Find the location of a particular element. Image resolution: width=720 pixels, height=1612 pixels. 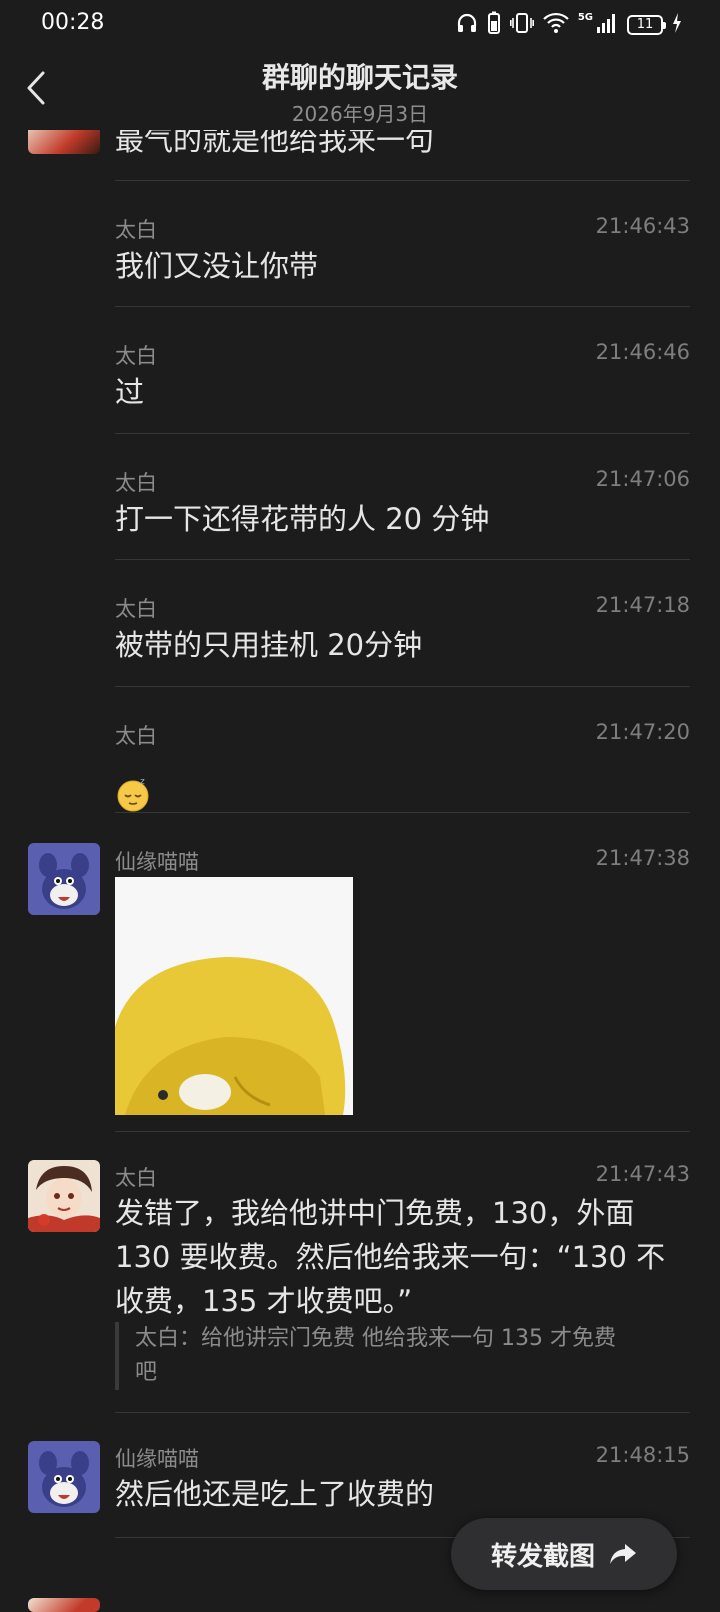

timestamp: 21:47:20 is located at coordinates (642, 732).